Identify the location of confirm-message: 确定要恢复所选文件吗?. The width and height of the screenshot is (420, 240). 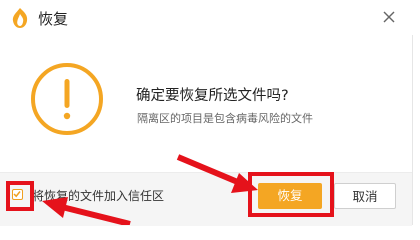
(212, 96).